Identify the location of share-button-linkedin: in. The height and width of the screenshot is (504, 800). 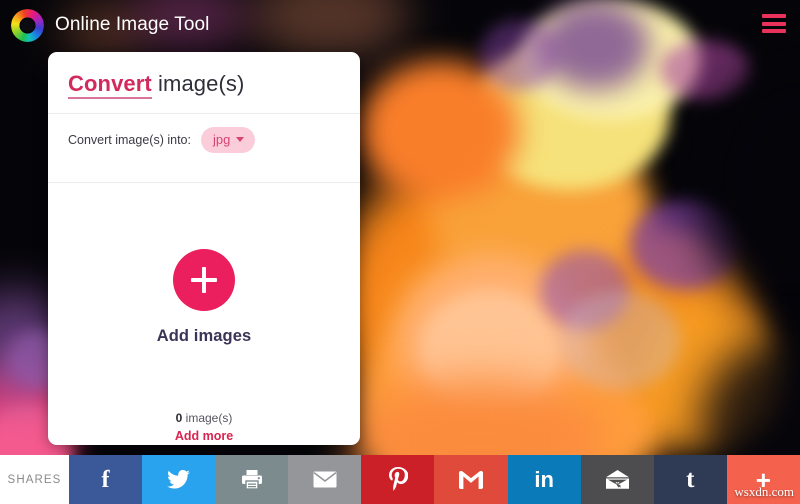
(544, 479).